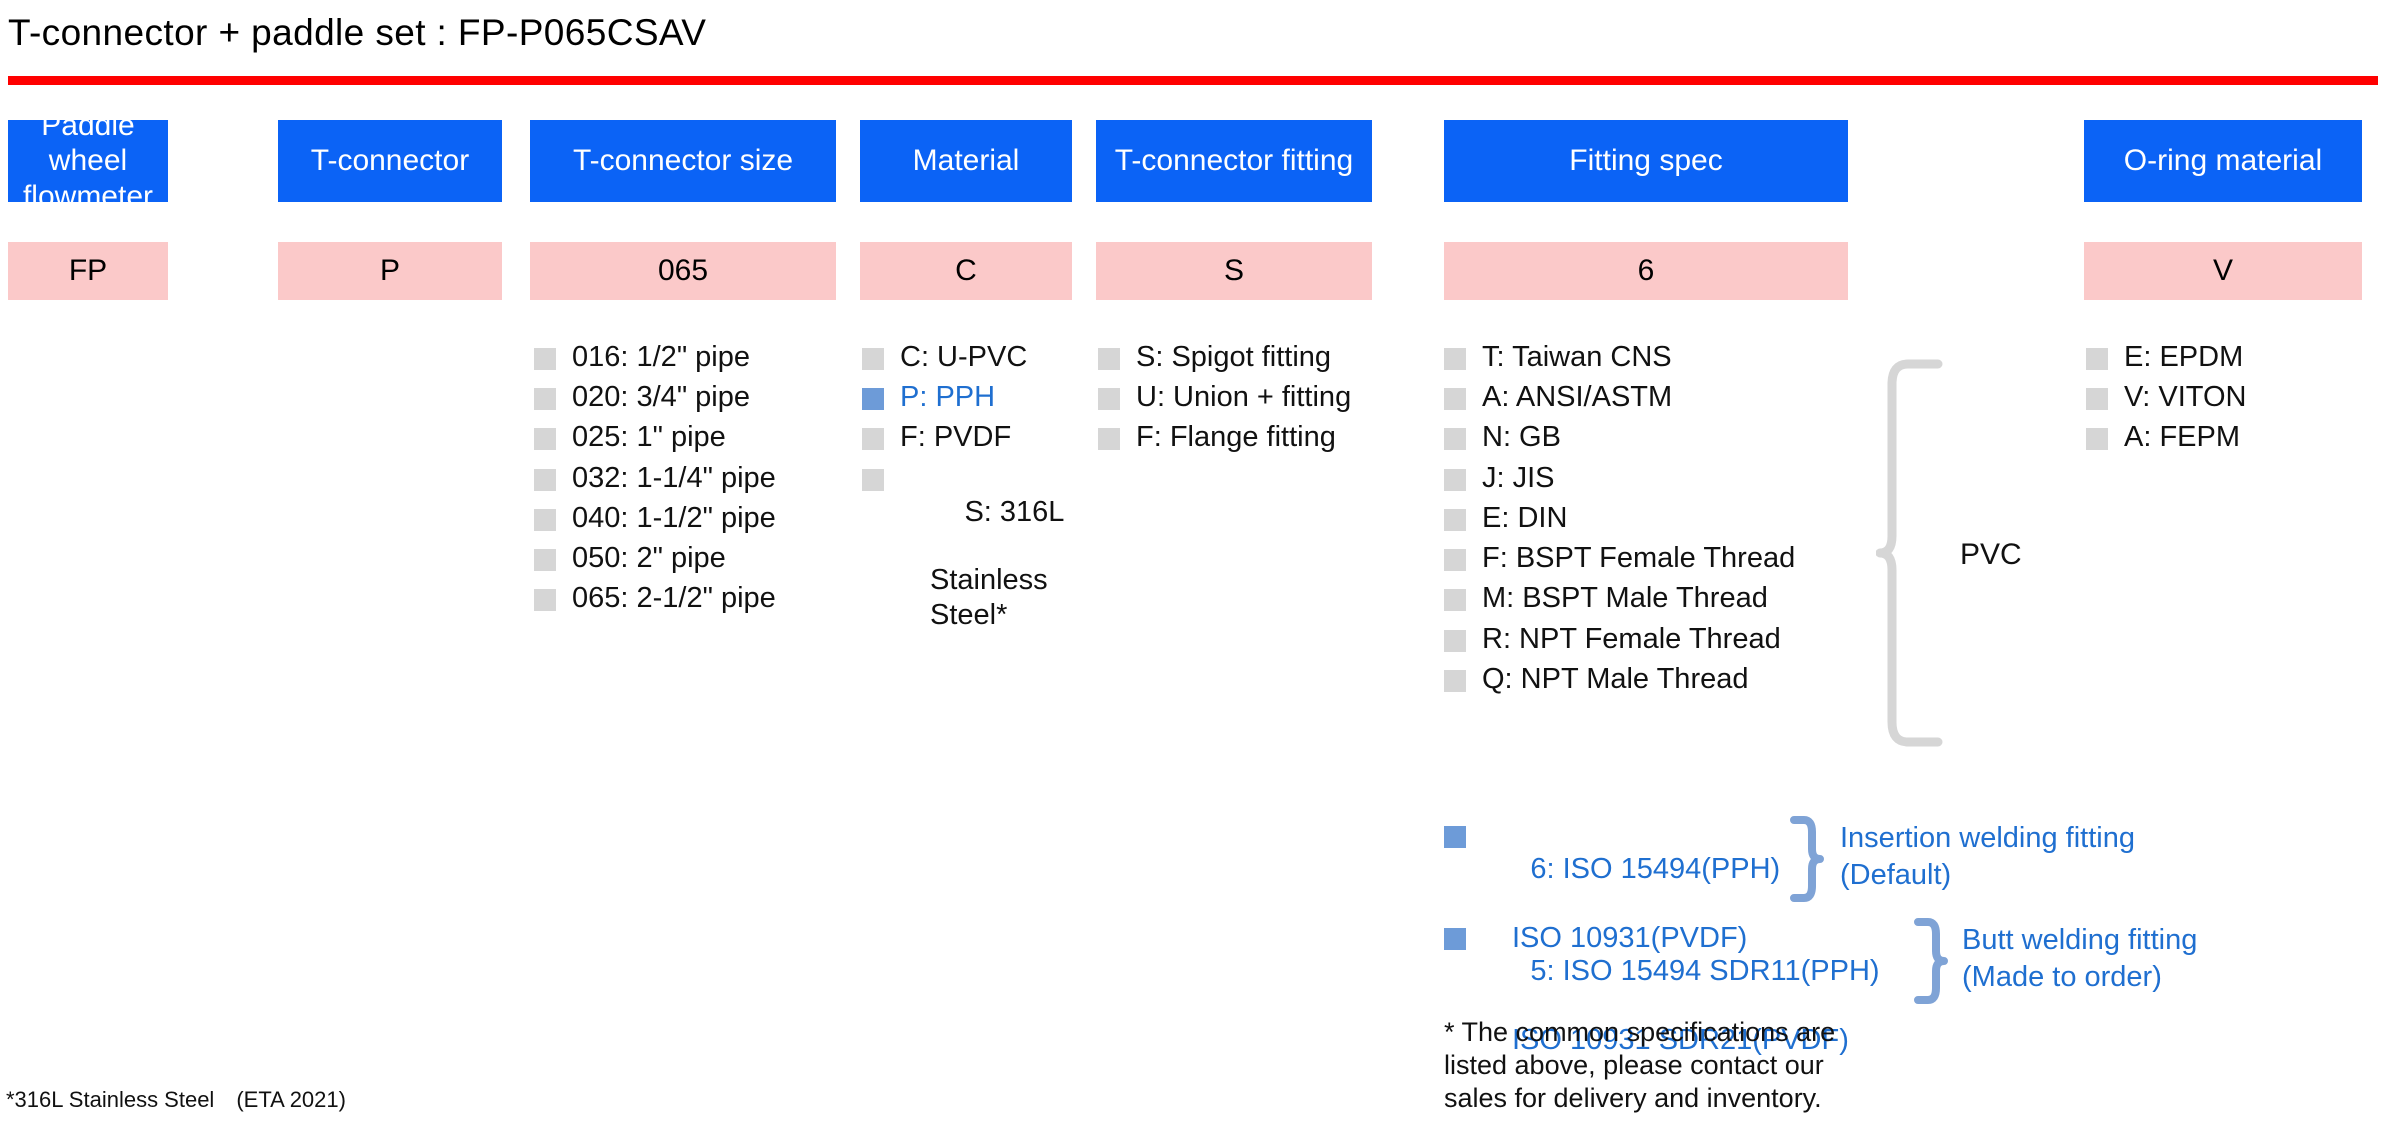 This screenshot has width=2386, height=1128. What do you see at coordinates (966, 271) in the screenshot?
I see `value-material: C` at bounding box center [966, 271].